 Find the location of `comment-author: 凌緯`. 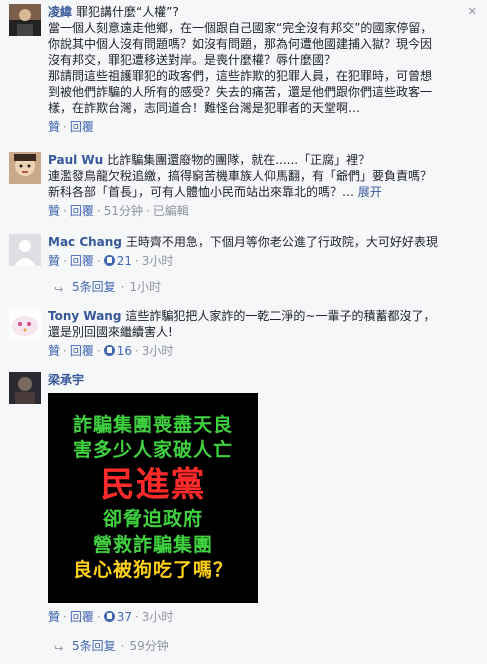

comment-author: 凌緯 is located at coordinates (60, 12).